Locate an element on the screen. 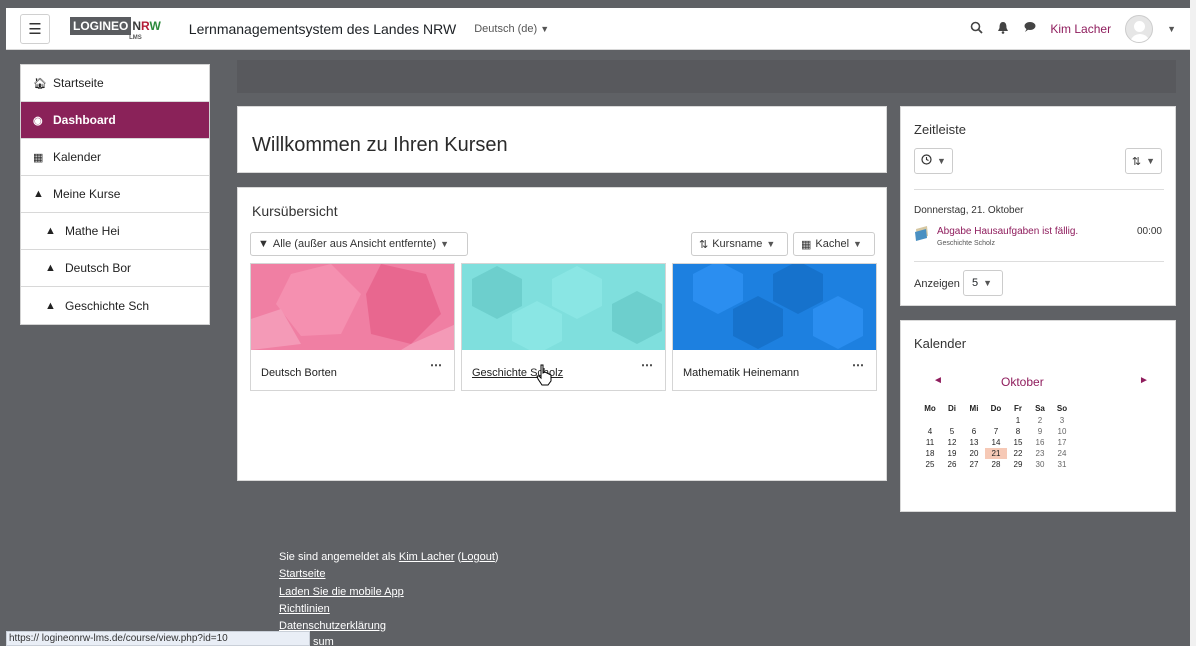 Image resolution: width=1196 pixels, height=646 pixels. calendar-day: 22 is located at coordinates (1018, 453).